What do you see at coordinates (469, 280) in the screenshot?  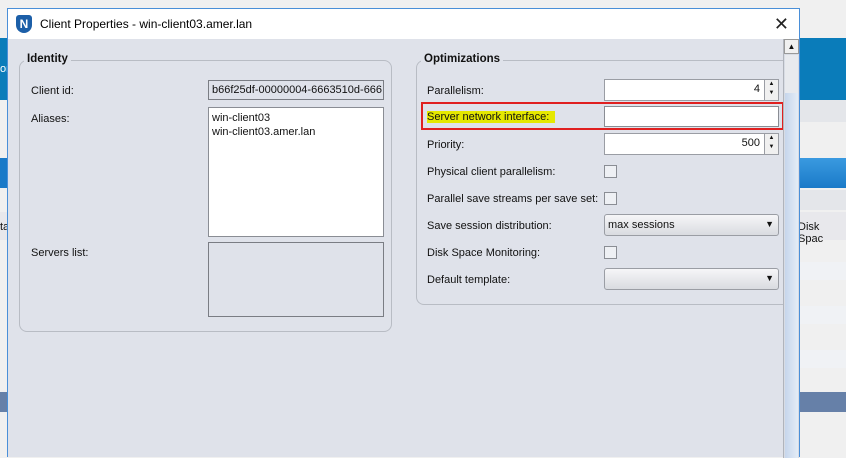 I see `default-template-label: Default template:` at bounding box center [469, 280].